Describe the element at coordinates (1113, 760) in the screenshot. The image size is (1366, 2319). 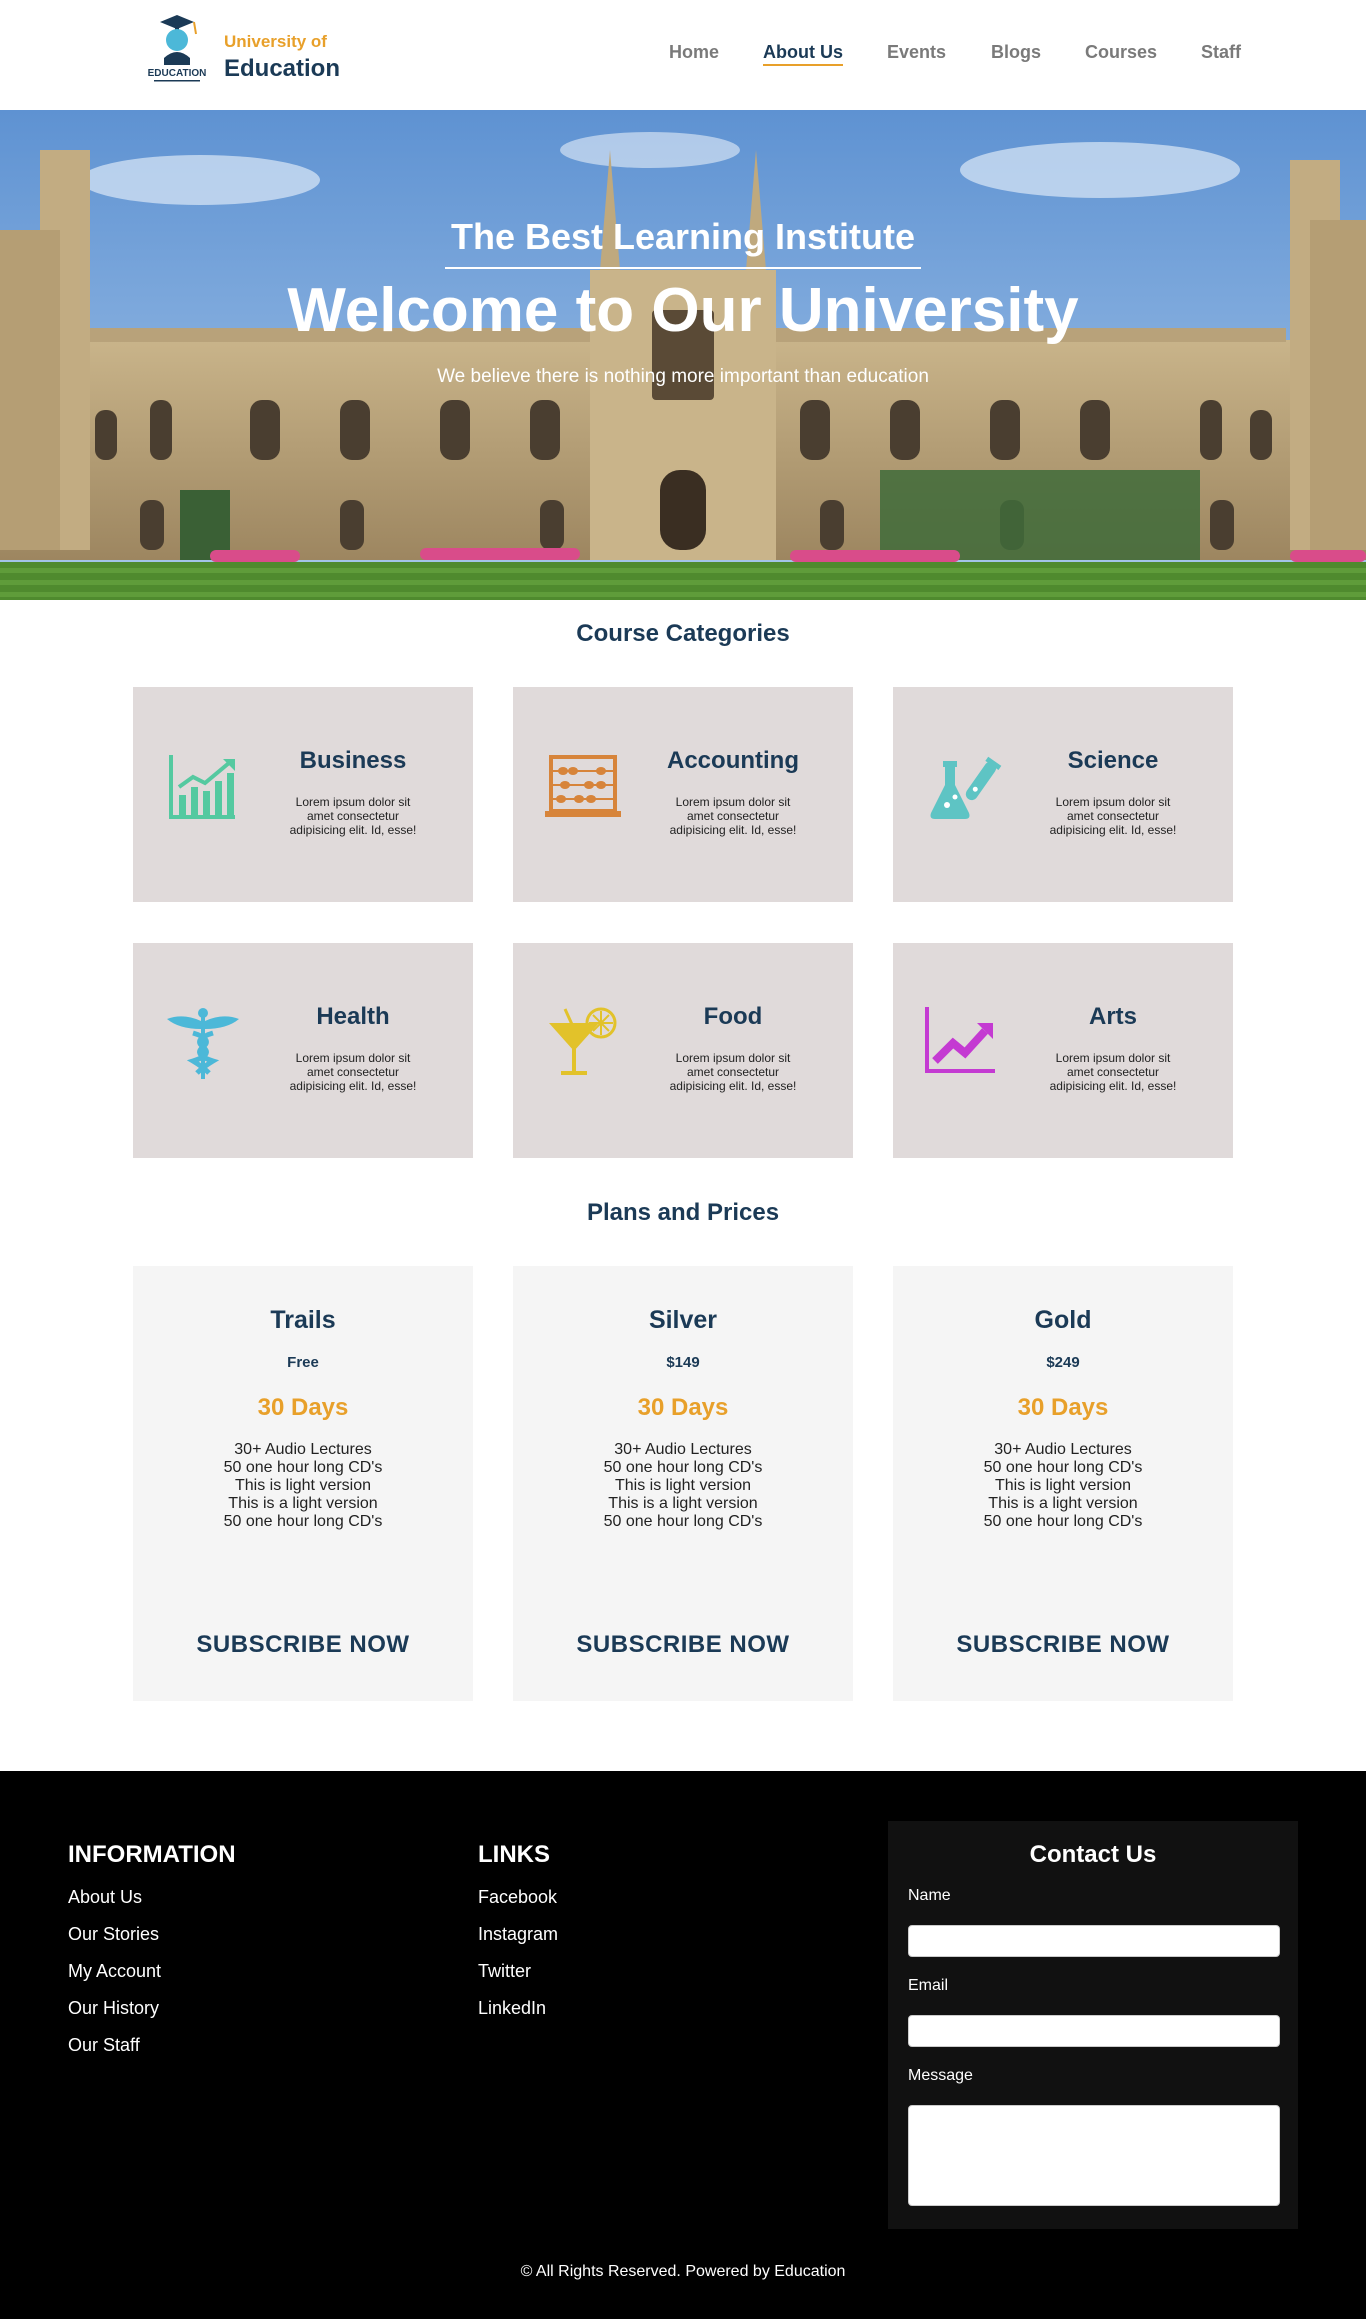
I see `category-title: Science` at that location.